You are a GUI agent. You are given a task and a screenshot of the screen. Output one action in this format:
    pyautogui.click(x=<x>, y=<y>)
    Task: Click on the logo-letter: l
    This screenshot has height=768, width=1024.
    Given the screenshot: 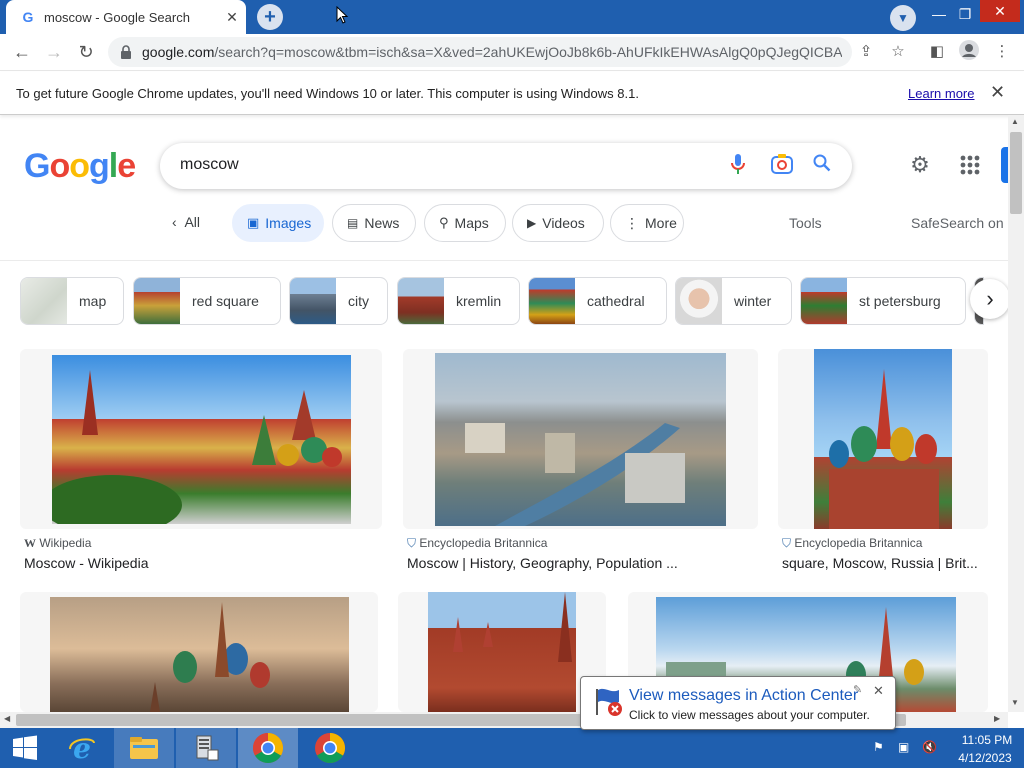 What is the action you would take?
    pyautogui.click(x=113, y=166)
    